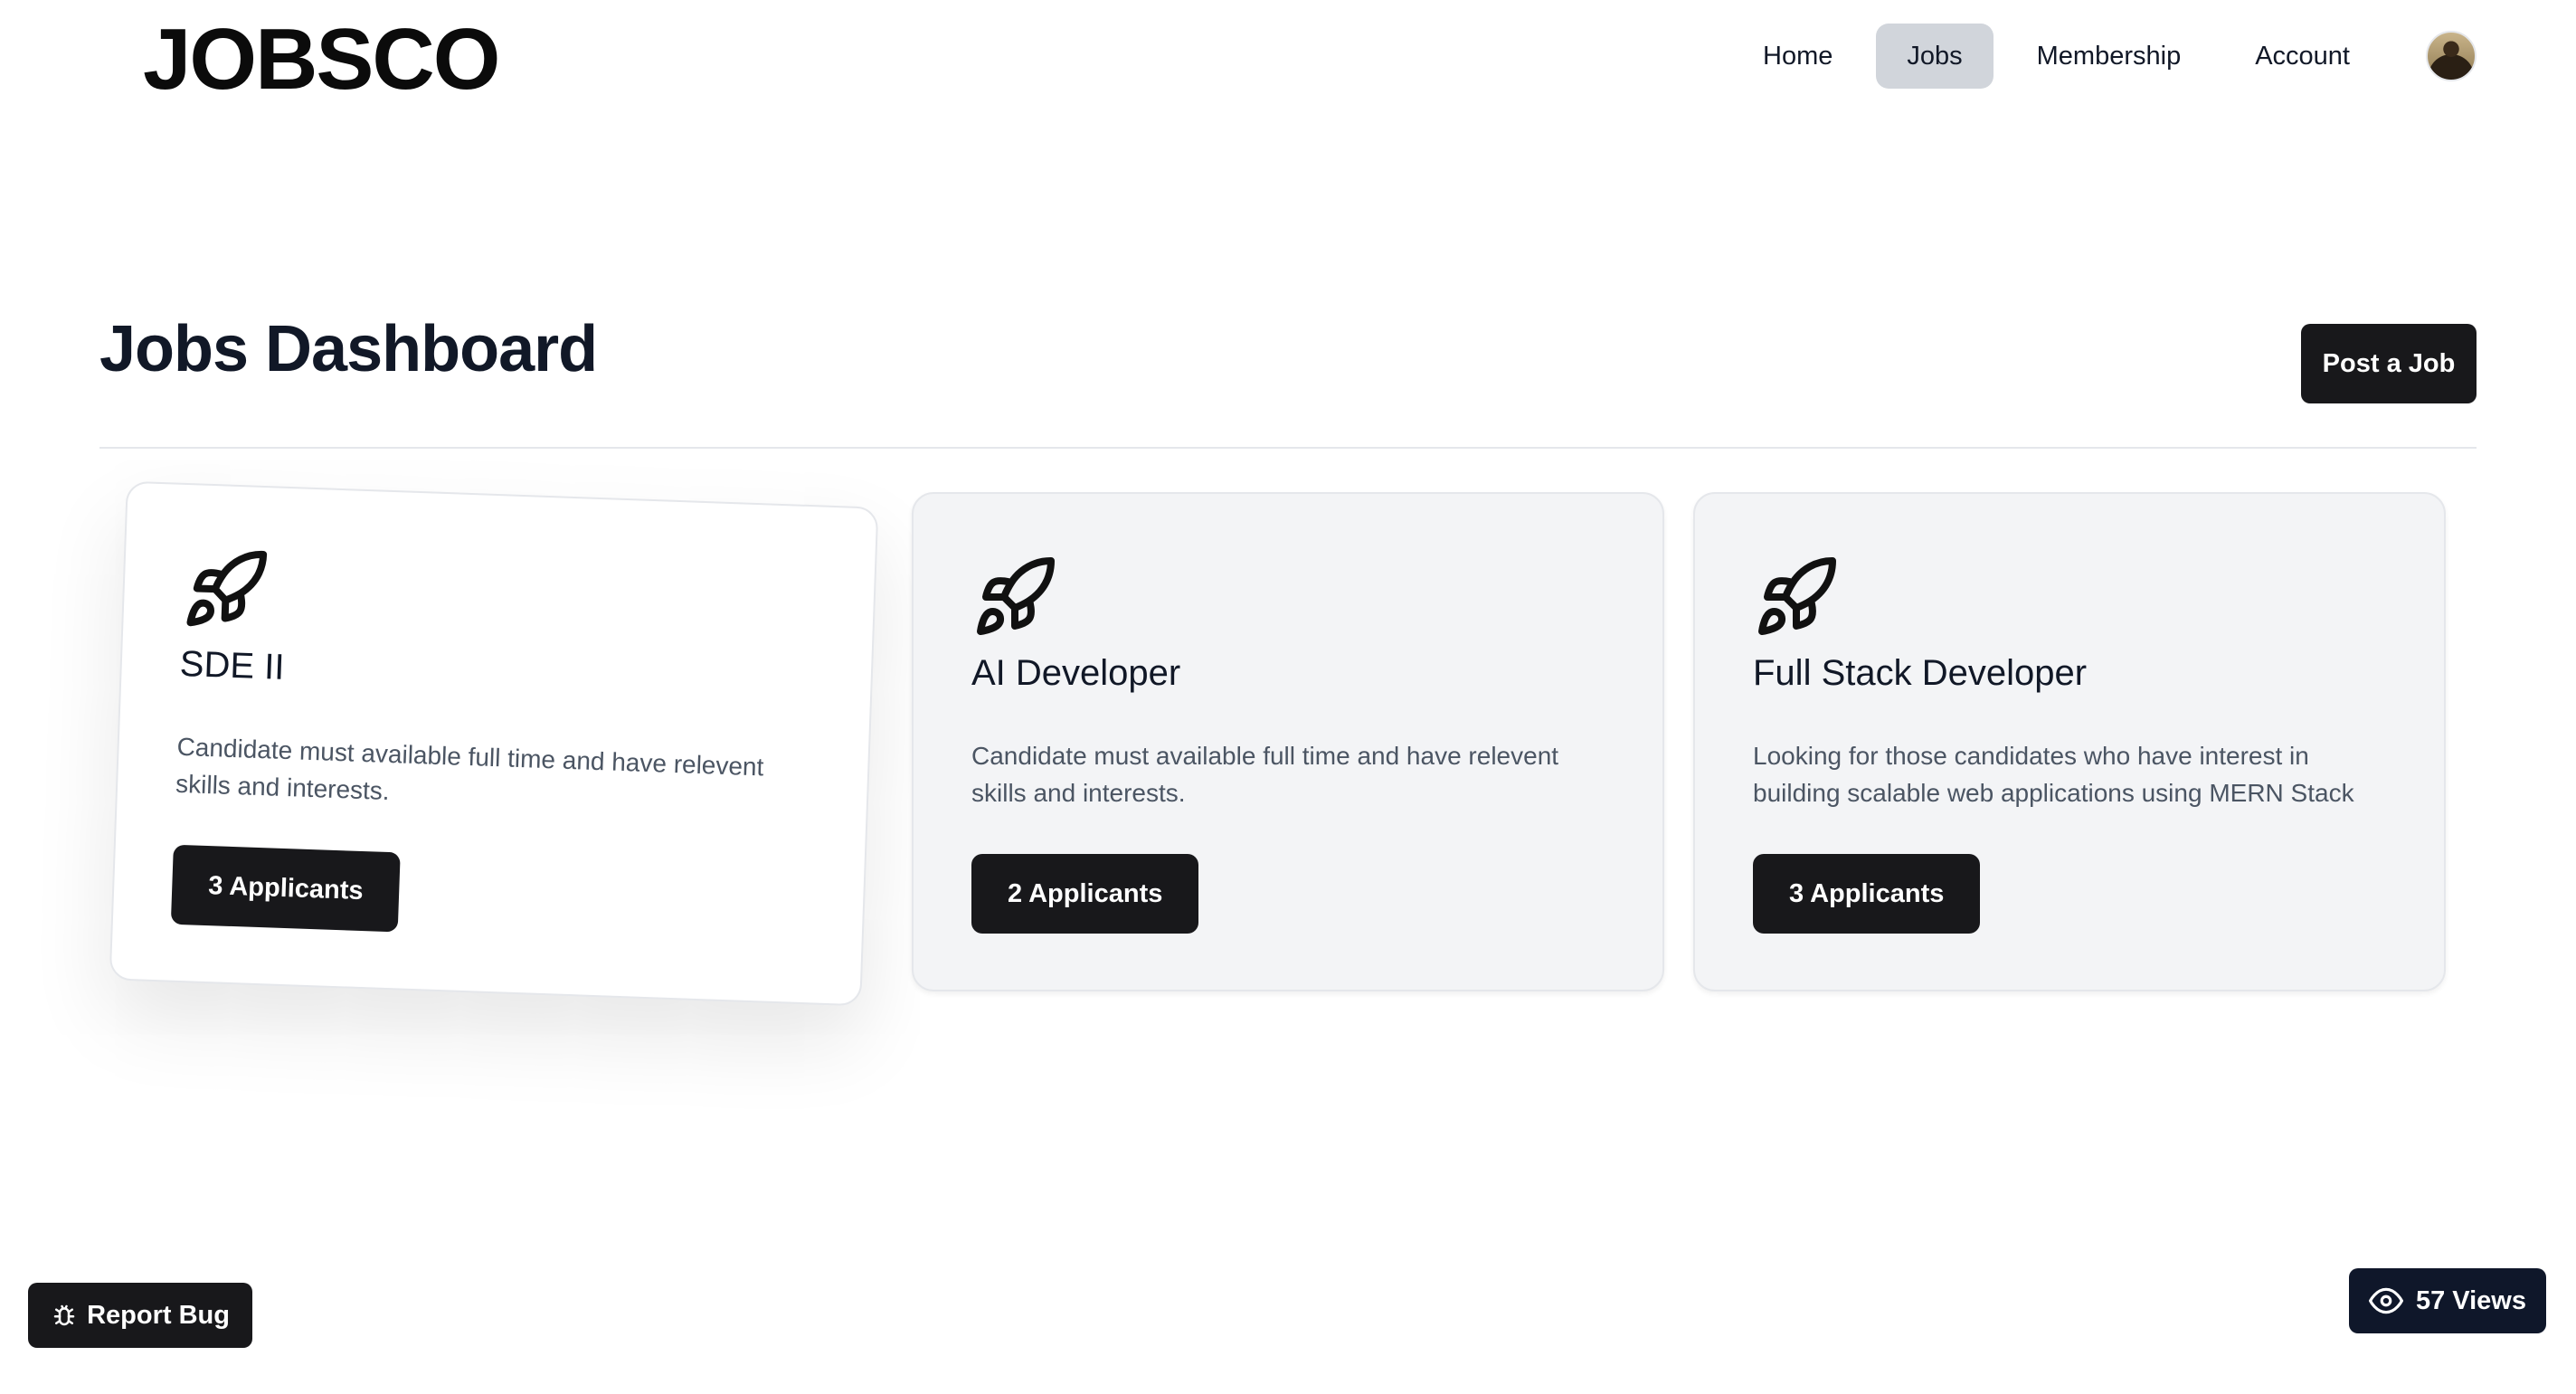 The width and height of the screenshot is (2576, 1394). Describe the element at coordinates (2471, 1300) in the screenshot. I see `views-count: 57 Views` at that location.